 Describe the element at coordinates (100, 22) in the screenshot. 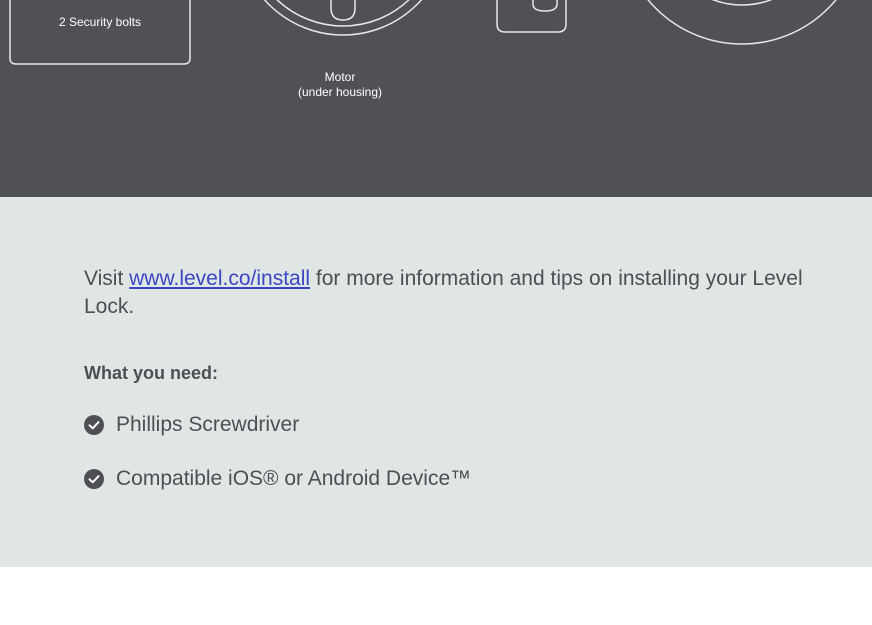

I see `security-bolts-label: 2 Security bolts` at that location.